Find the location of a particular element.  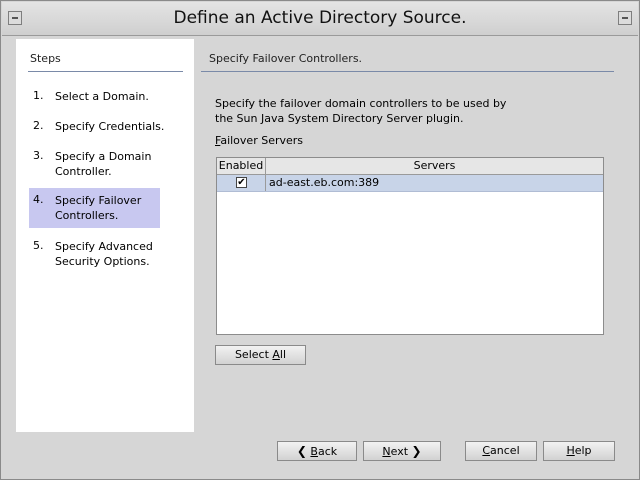

content-divider is located at coordinates (407, 71).